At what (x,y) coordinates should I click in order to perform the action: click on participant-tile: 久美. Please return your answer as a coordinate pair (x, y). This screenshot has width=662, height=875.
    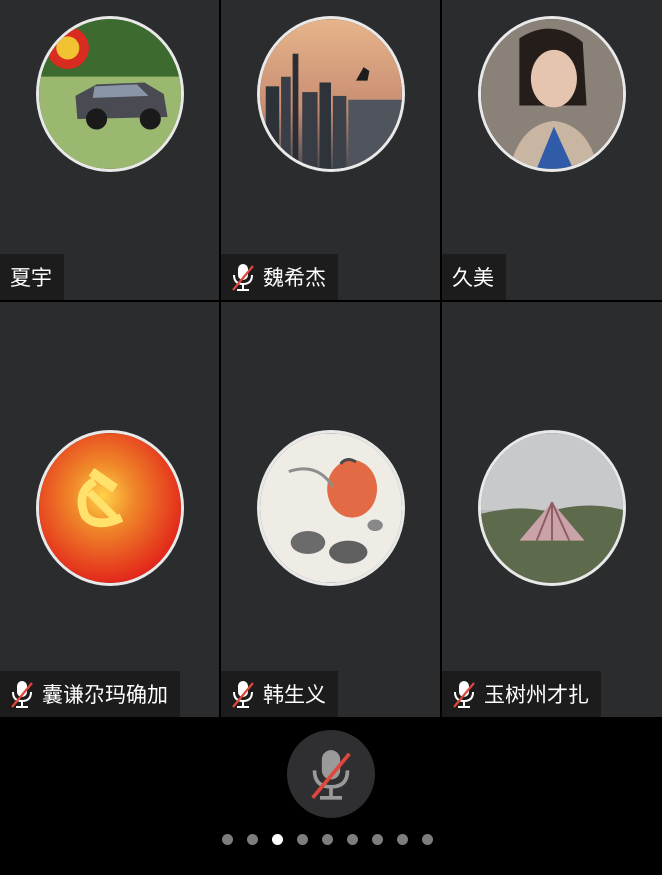
    Looking at the image, I should click on (552, 150).